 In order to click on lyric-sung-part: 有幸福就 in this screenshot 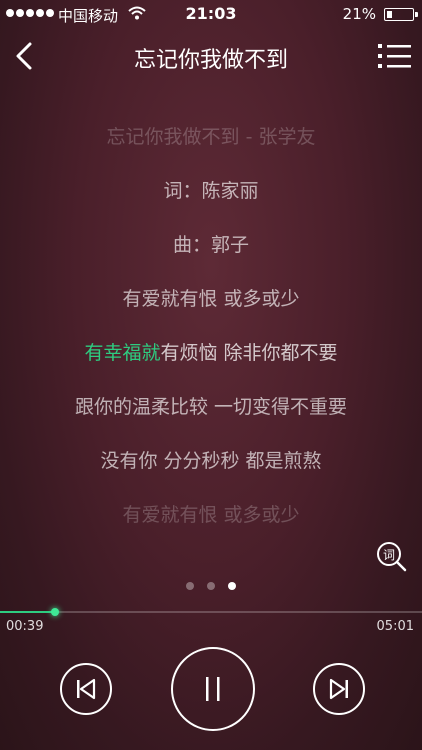, I will do `click(122, 353)`.